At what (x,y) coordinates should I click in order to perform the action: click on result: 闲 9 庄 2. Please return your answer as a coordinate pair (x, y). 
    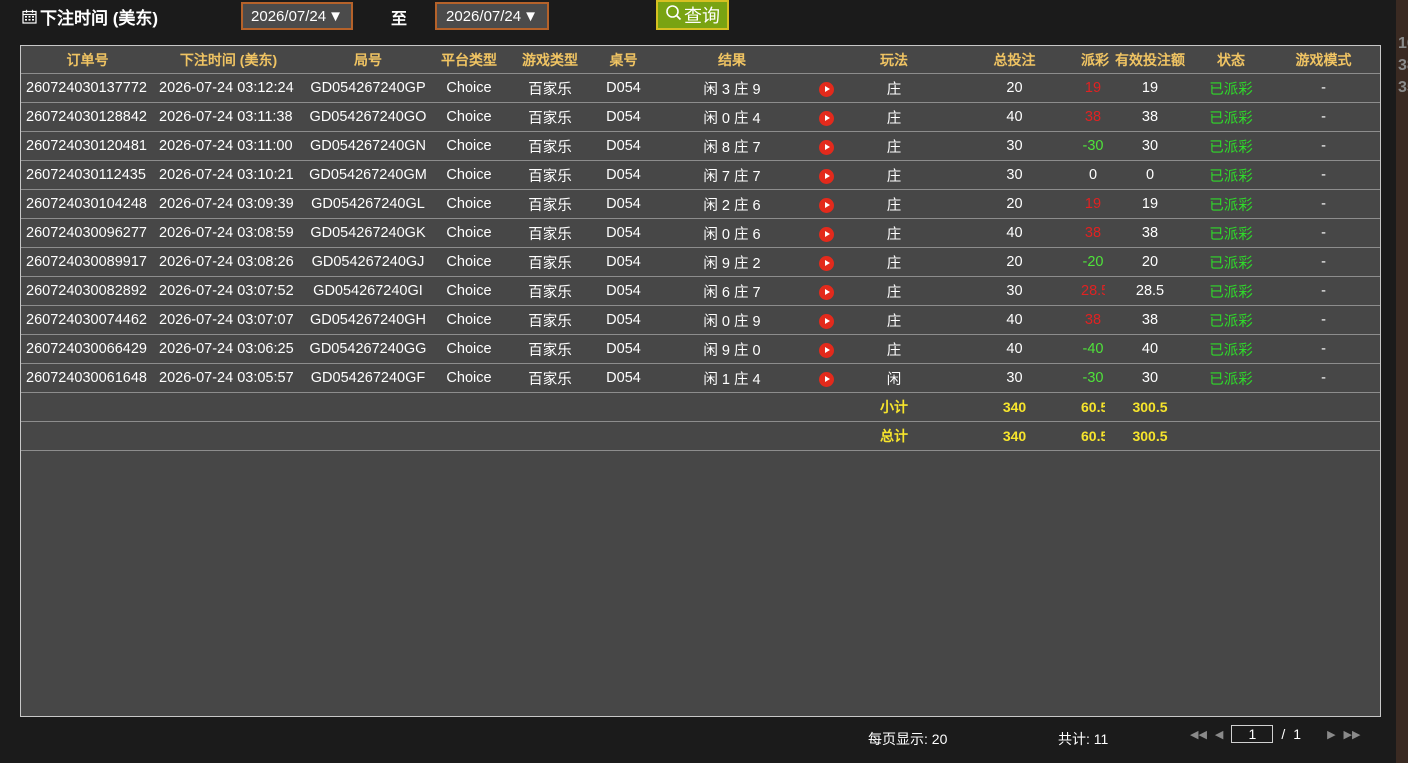
    Looking at the image, I should click on (732, 262).